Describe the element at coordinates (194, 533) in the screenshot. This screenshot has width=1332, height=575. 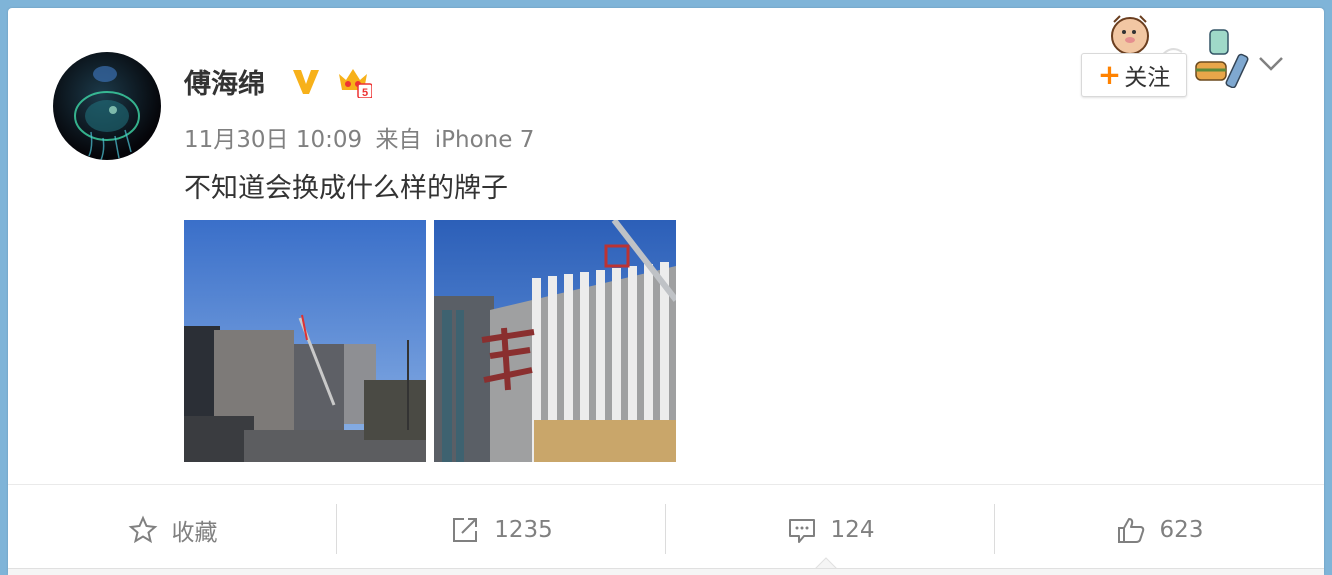
I see `favorite-label: 收藏` at that location.